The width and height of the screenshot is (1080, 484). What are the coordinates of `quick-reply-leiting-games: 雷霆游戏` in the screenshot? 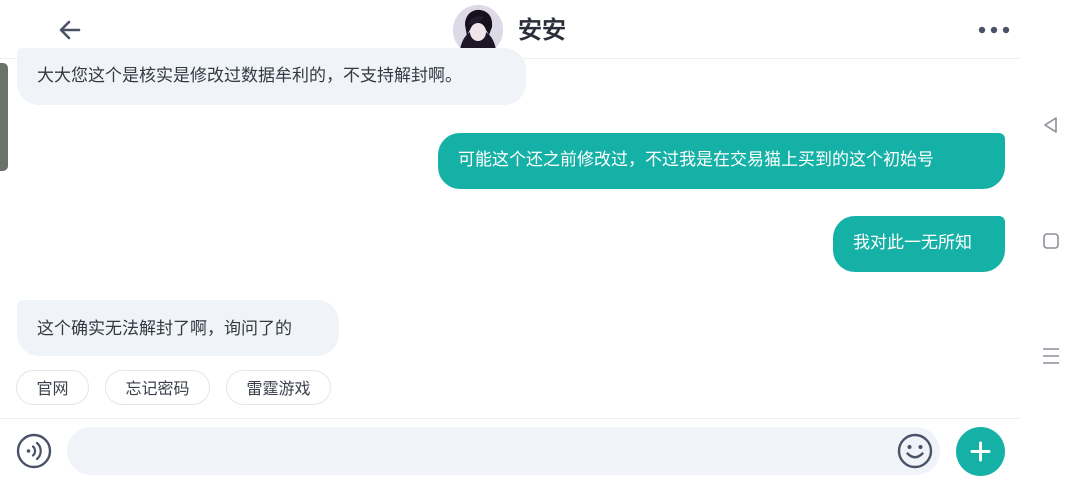 It's located at (278, 387).